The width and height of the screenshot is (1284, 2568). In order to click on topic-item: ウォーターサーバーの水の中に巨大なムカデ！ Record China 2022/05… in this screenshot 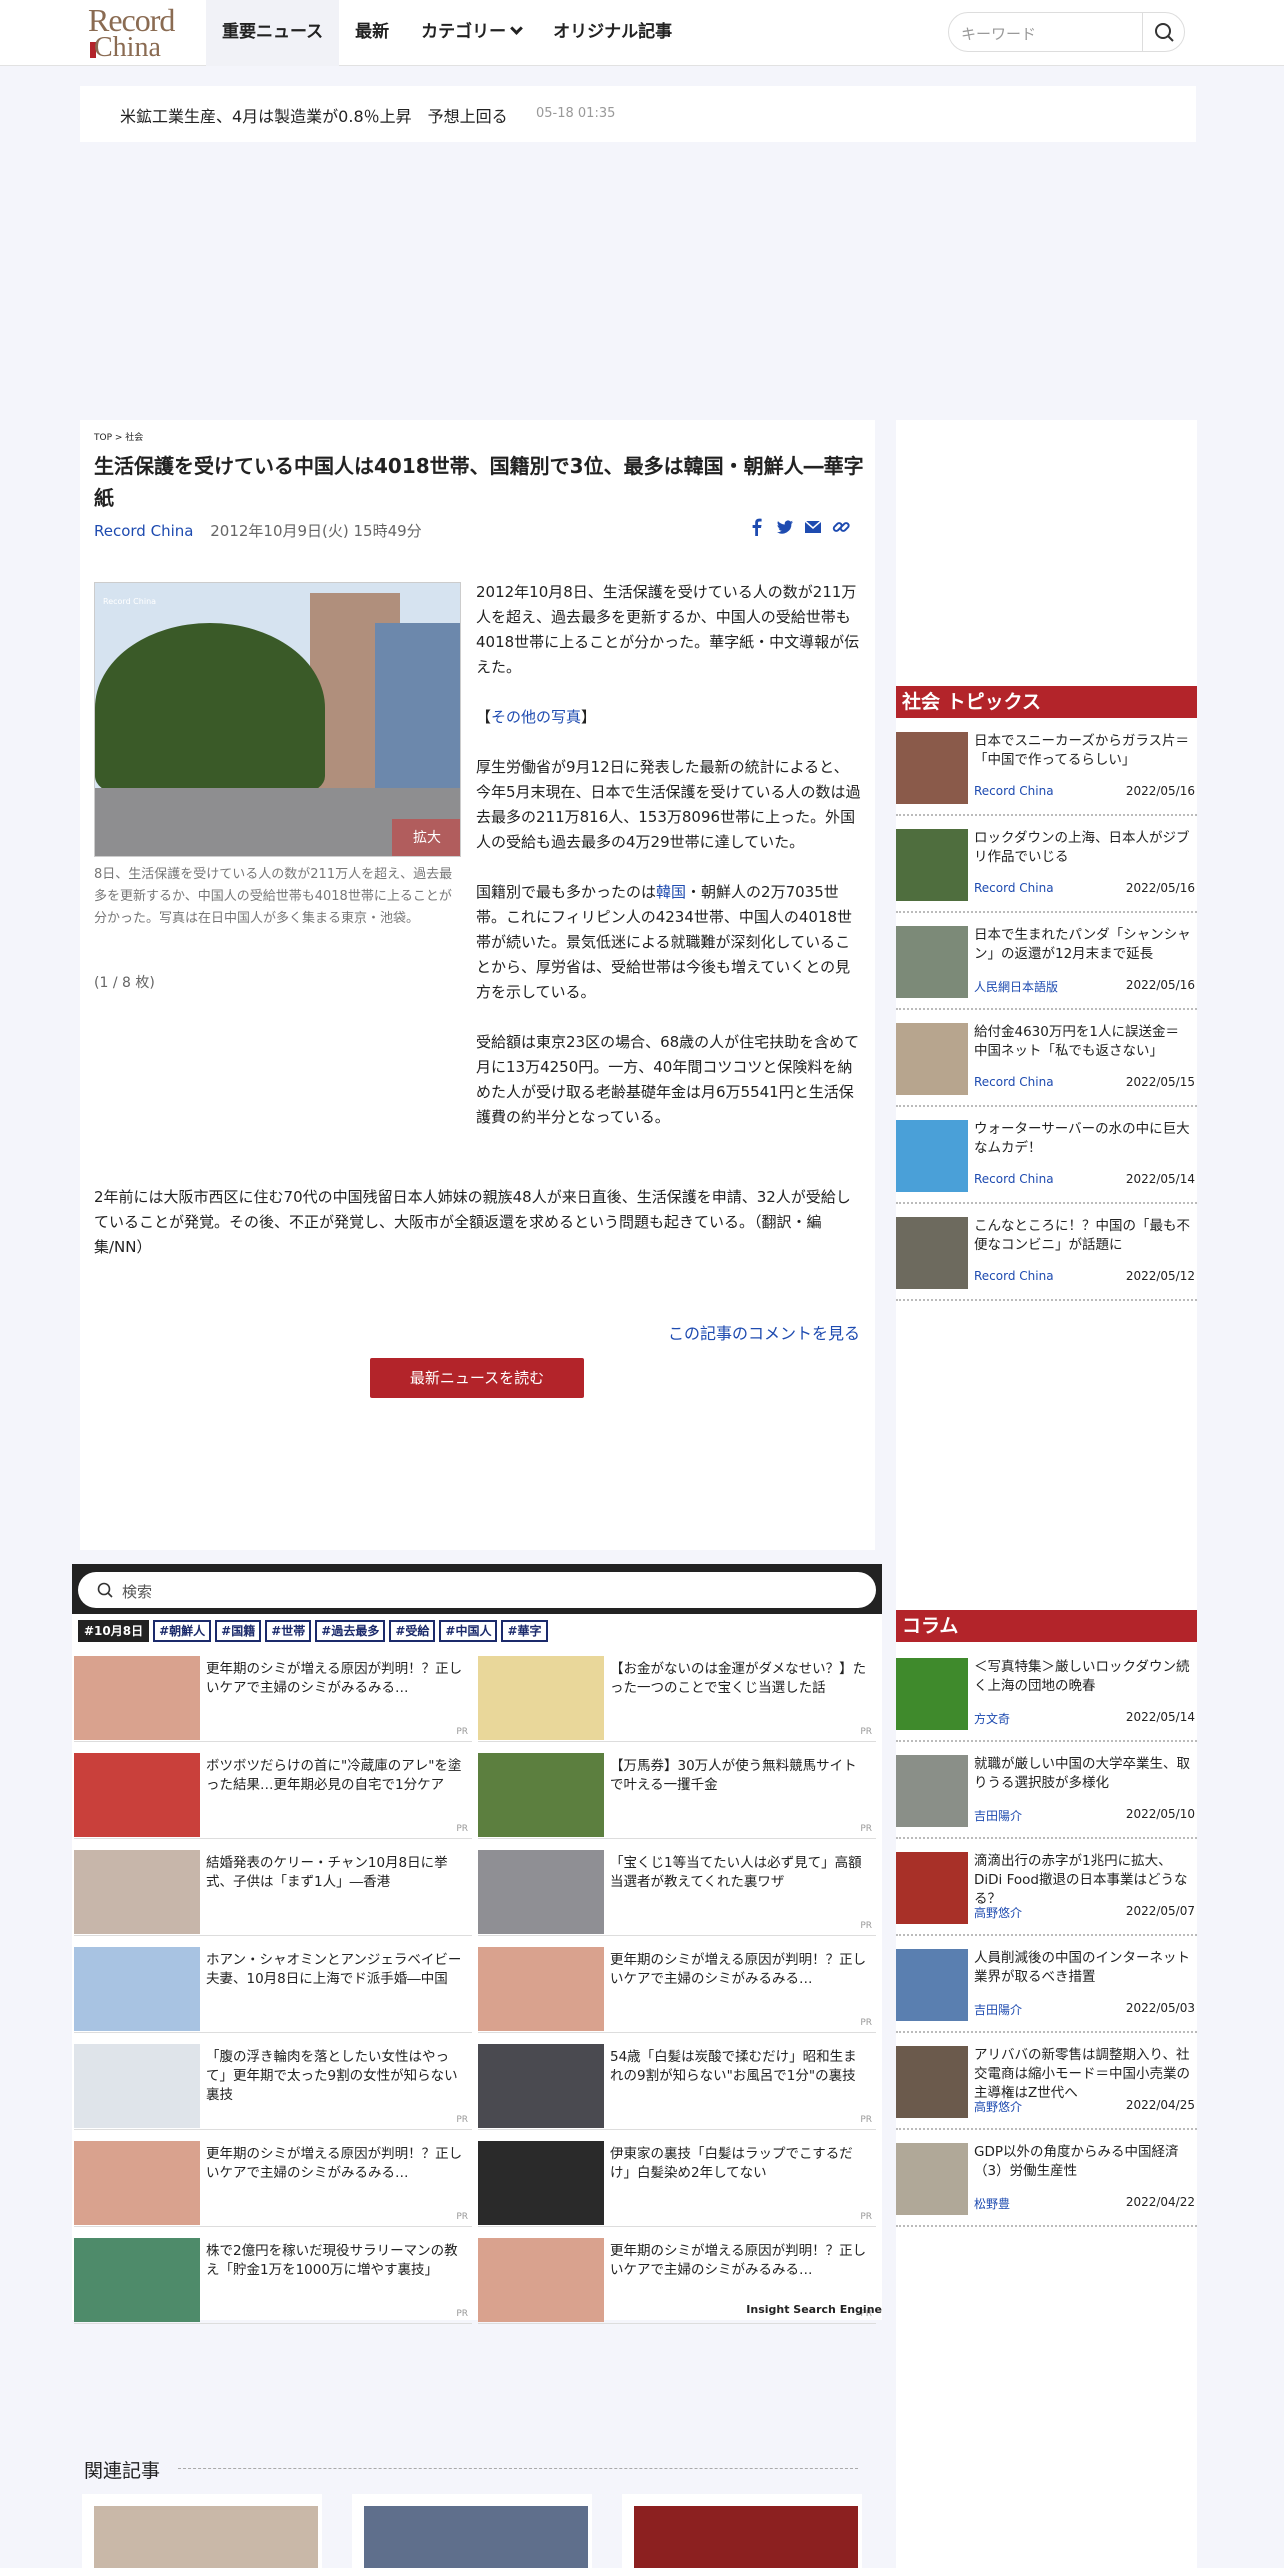, I will do `click(1046, 1156)`.